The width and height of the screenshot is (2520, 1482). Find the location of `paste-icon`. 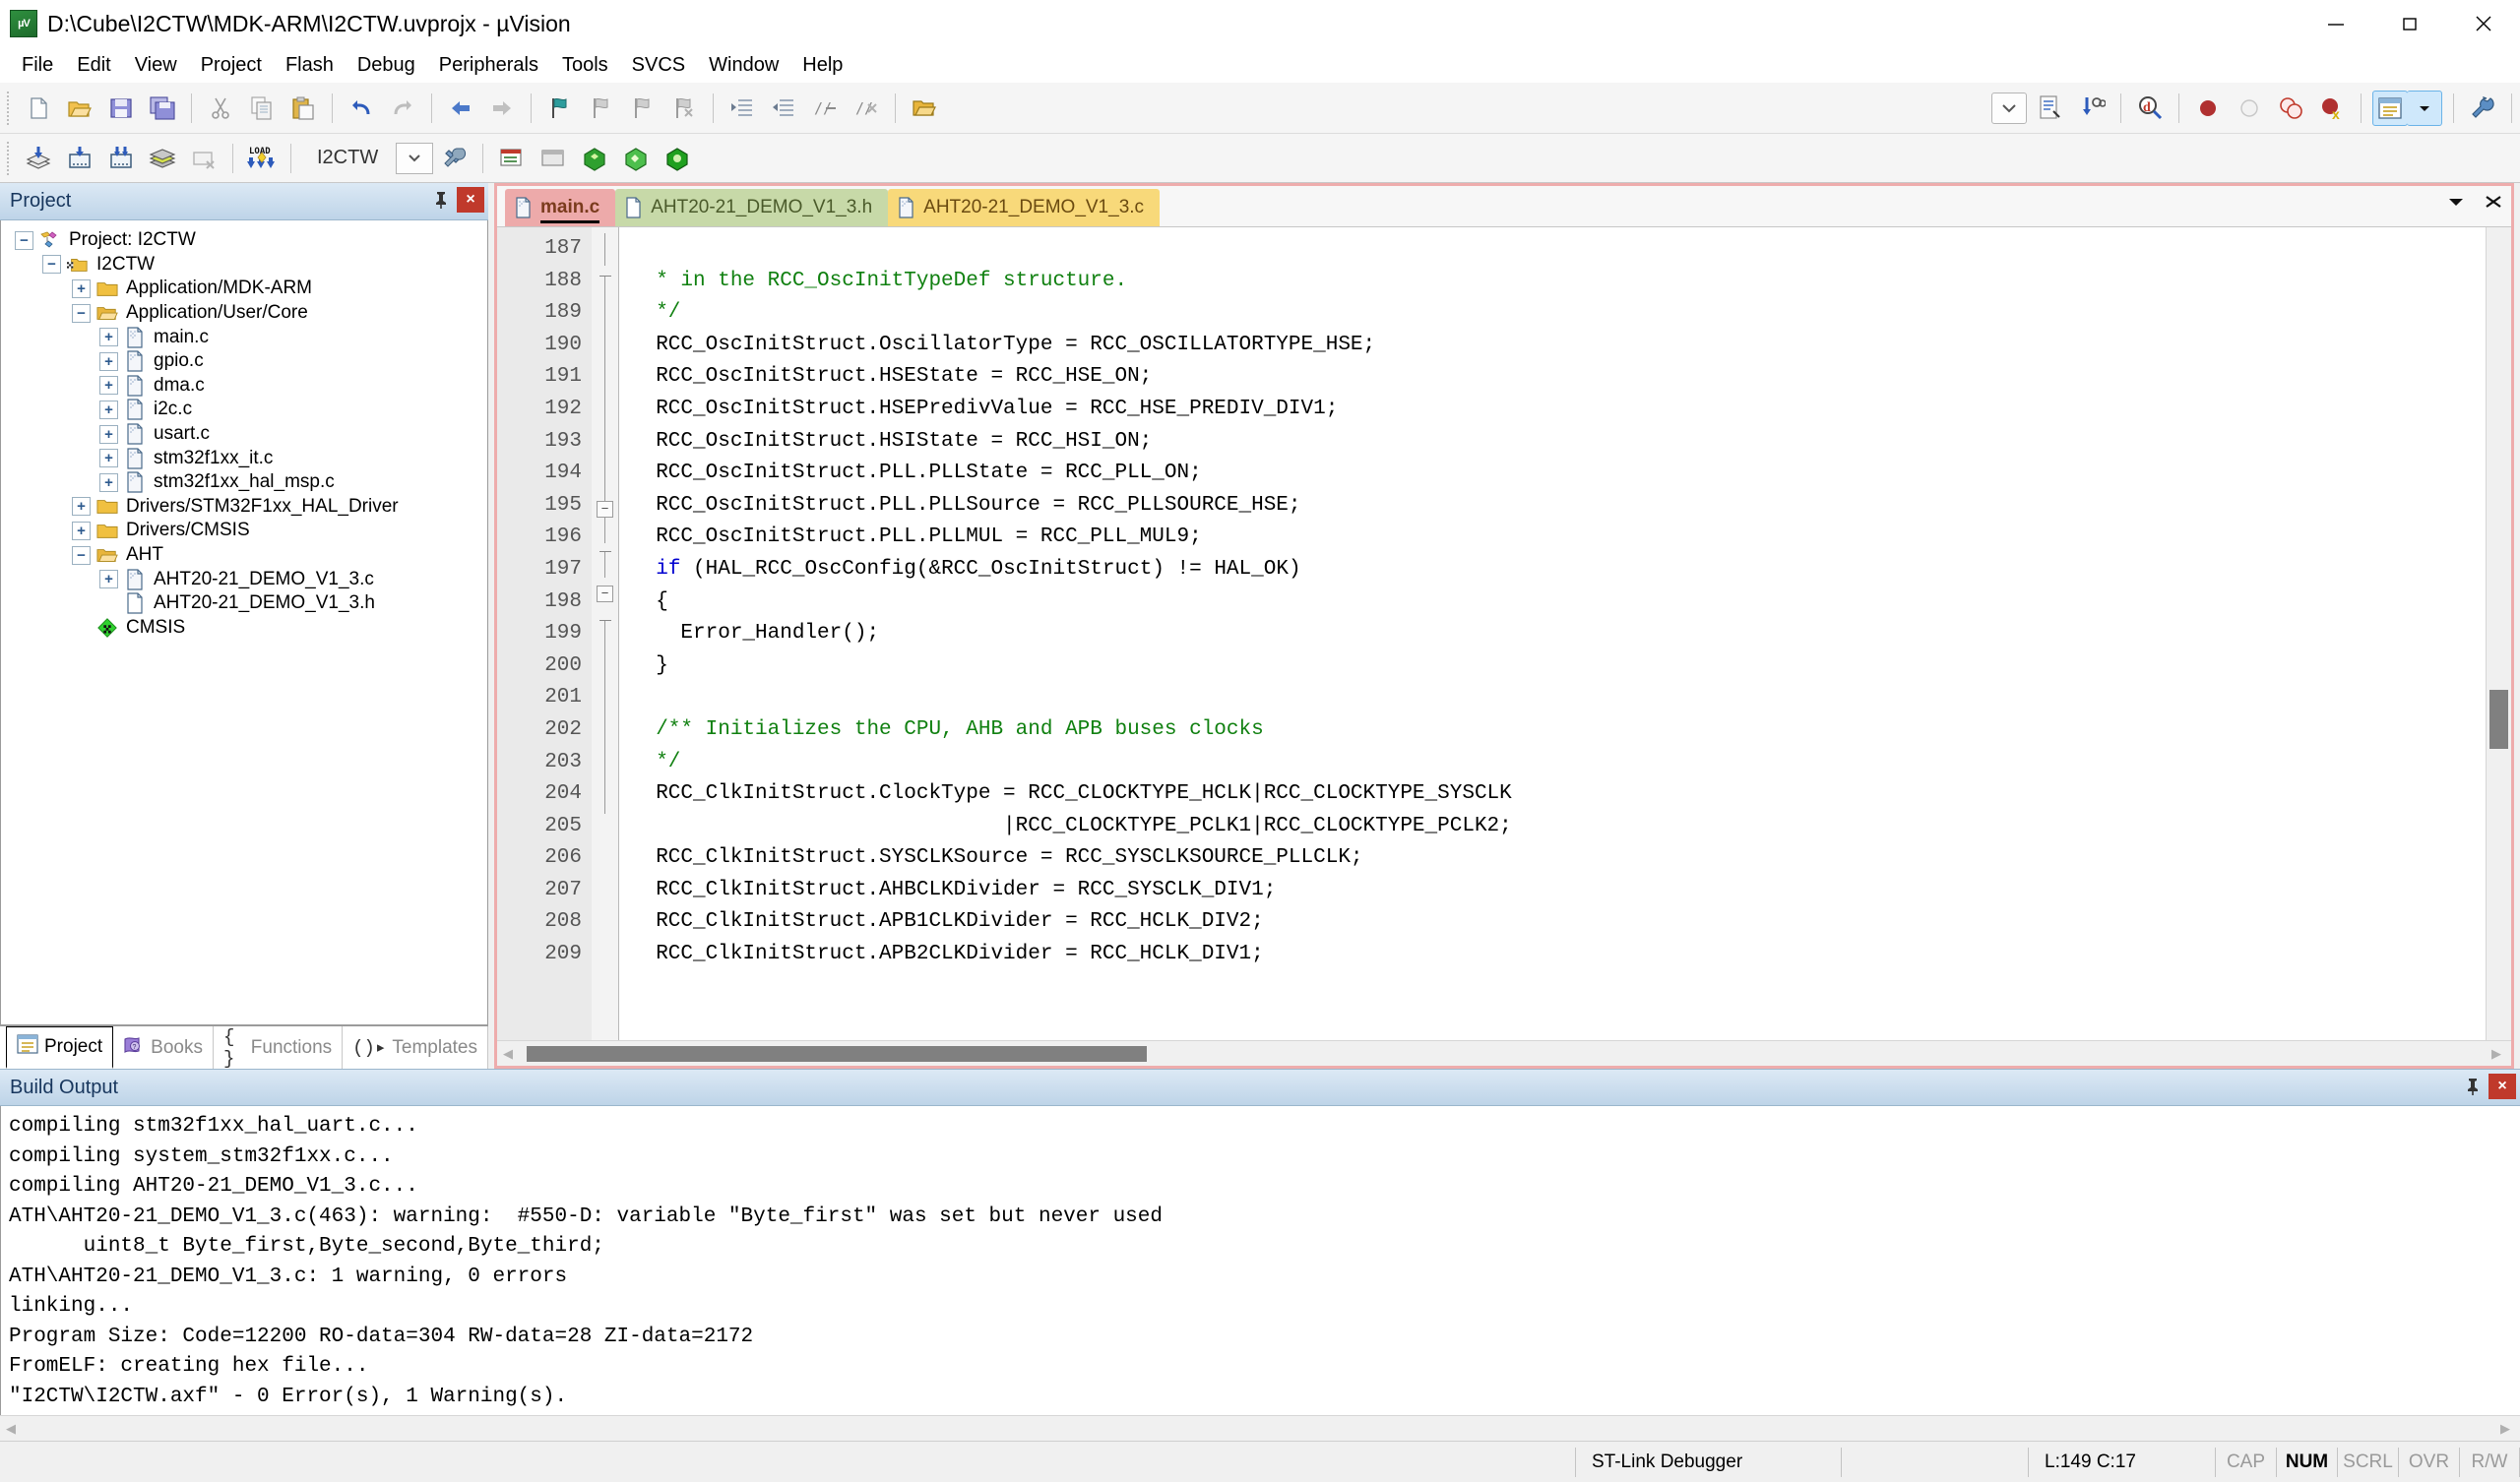

paste-icon is located at coordinates (303, 108).